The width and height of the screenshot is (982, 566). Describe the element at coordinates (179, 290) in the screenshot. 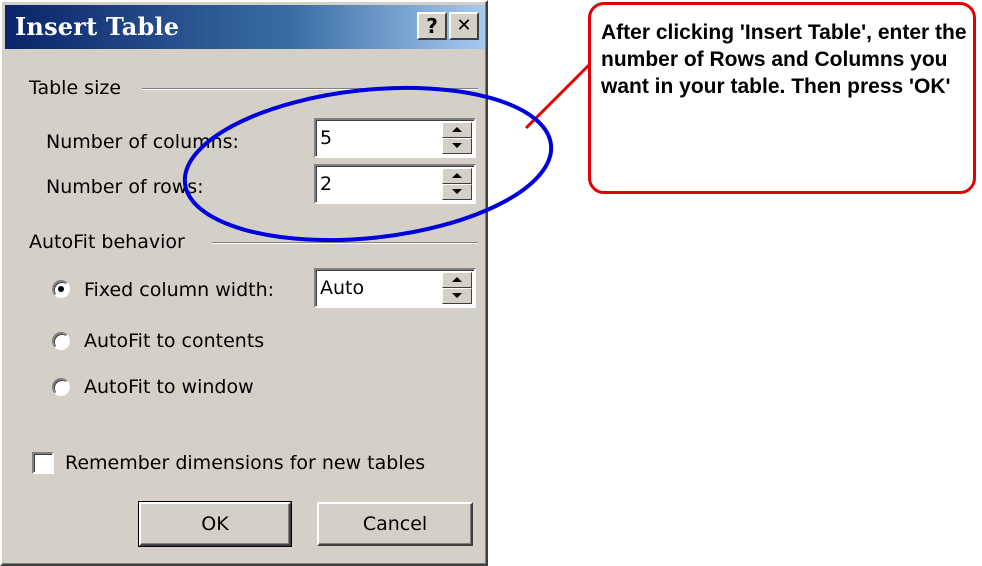

I see `fixed-width-label: Fixed column width:` at that location.